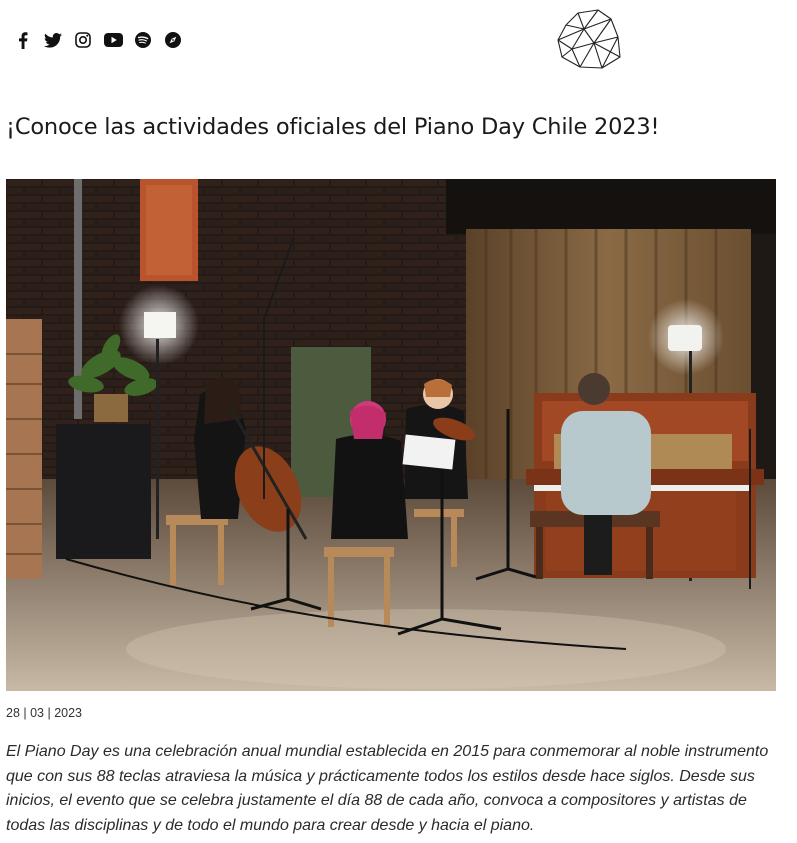 The width and height of the screenshot is (797, 843). I want to click on instagram-icon, so click(83, 40).